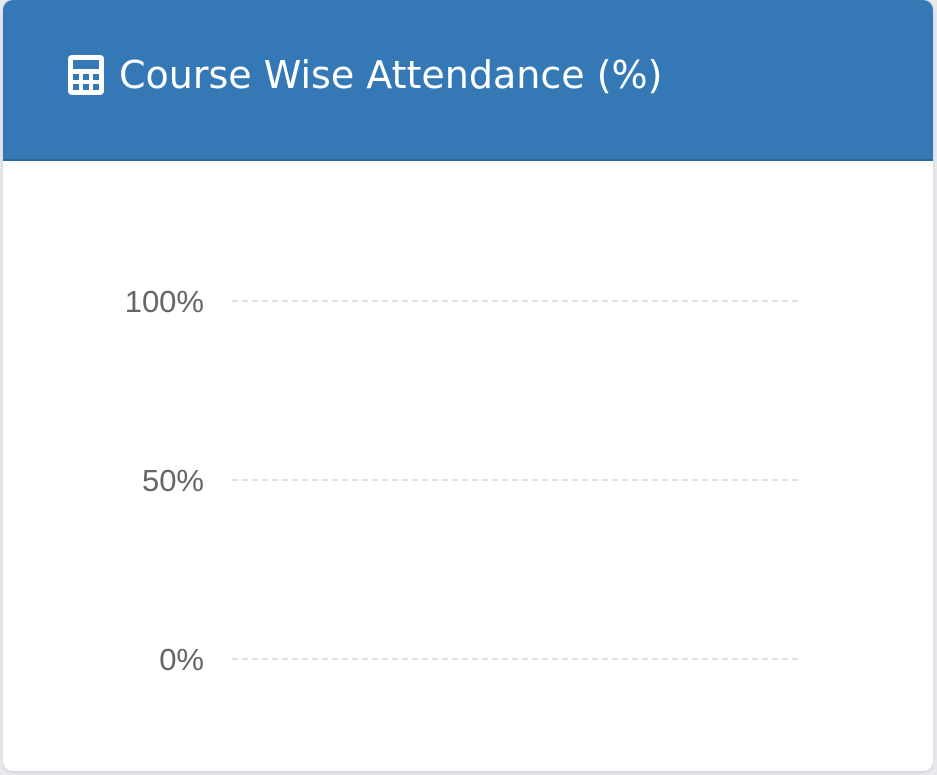  What do you see at coordinates (164, 301) in the screenshot?
I see `y-tick-label: 100%` at bounding box center [164, 301].